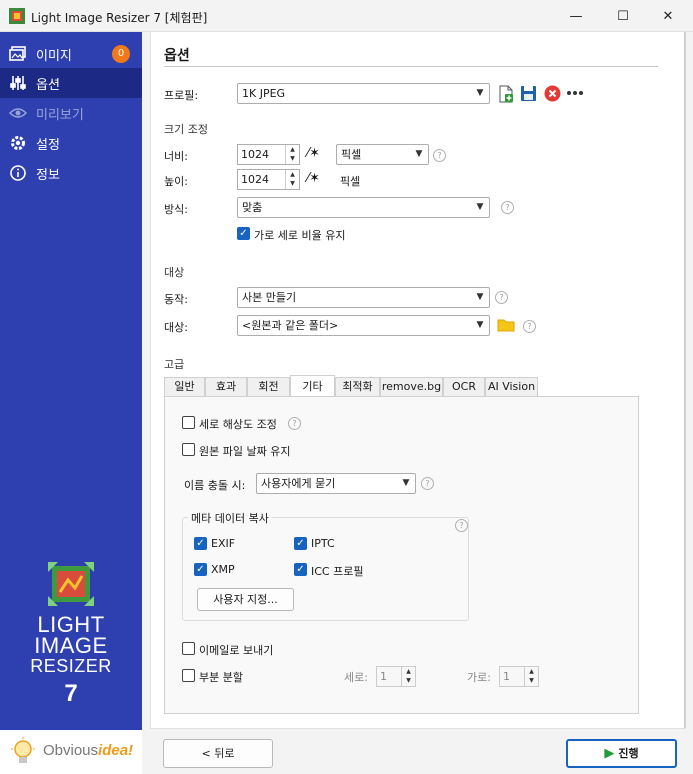 The image size is (693, 774). Describe the element at coordinates (408, 676) in the screenshot. I see `split-rows-stepper: ▲ ▼` at that location.